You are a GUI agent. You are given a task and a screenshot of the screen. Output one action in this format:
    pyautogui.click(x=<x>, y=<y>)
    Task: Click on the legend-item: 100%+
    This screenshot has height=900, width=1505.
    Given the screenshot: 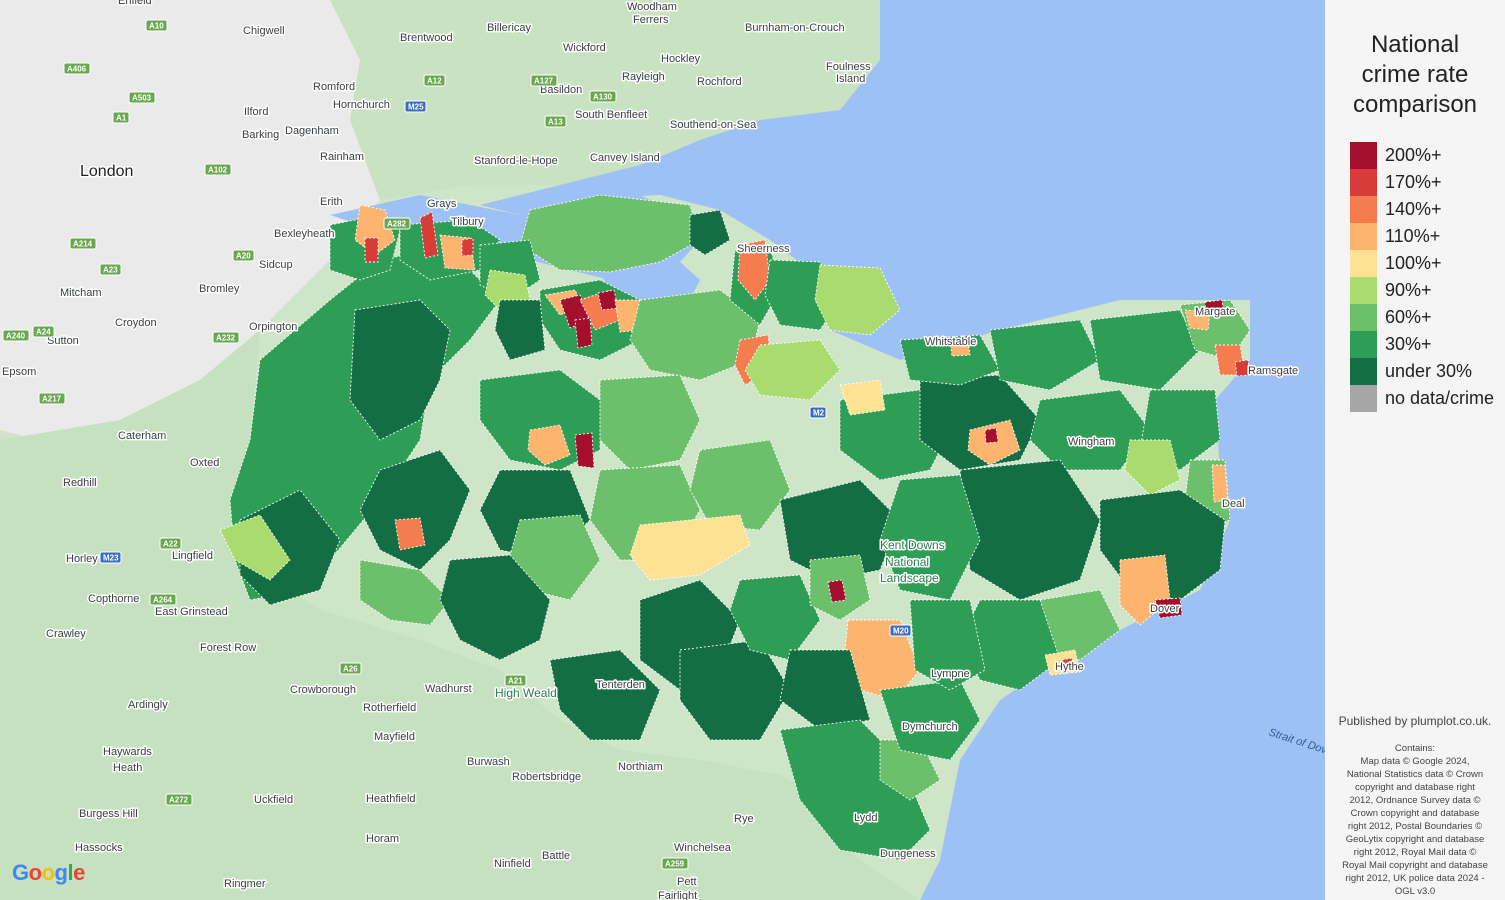 What is the action you would take?
    pyautogui.click(x=1422, y=263)
    